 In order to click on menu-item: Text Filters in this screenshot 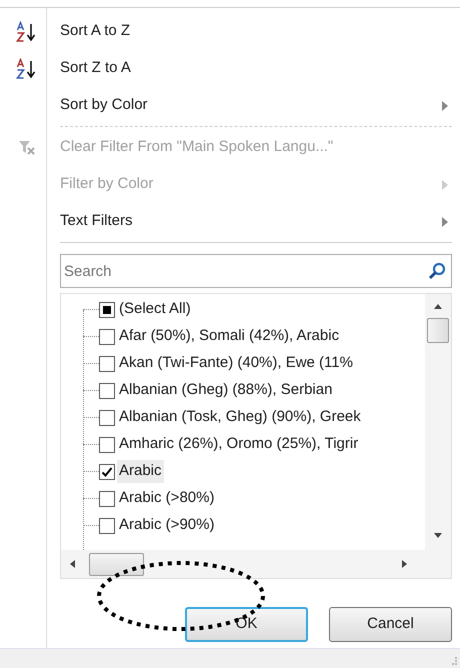, I will do `click(256, 221)`.